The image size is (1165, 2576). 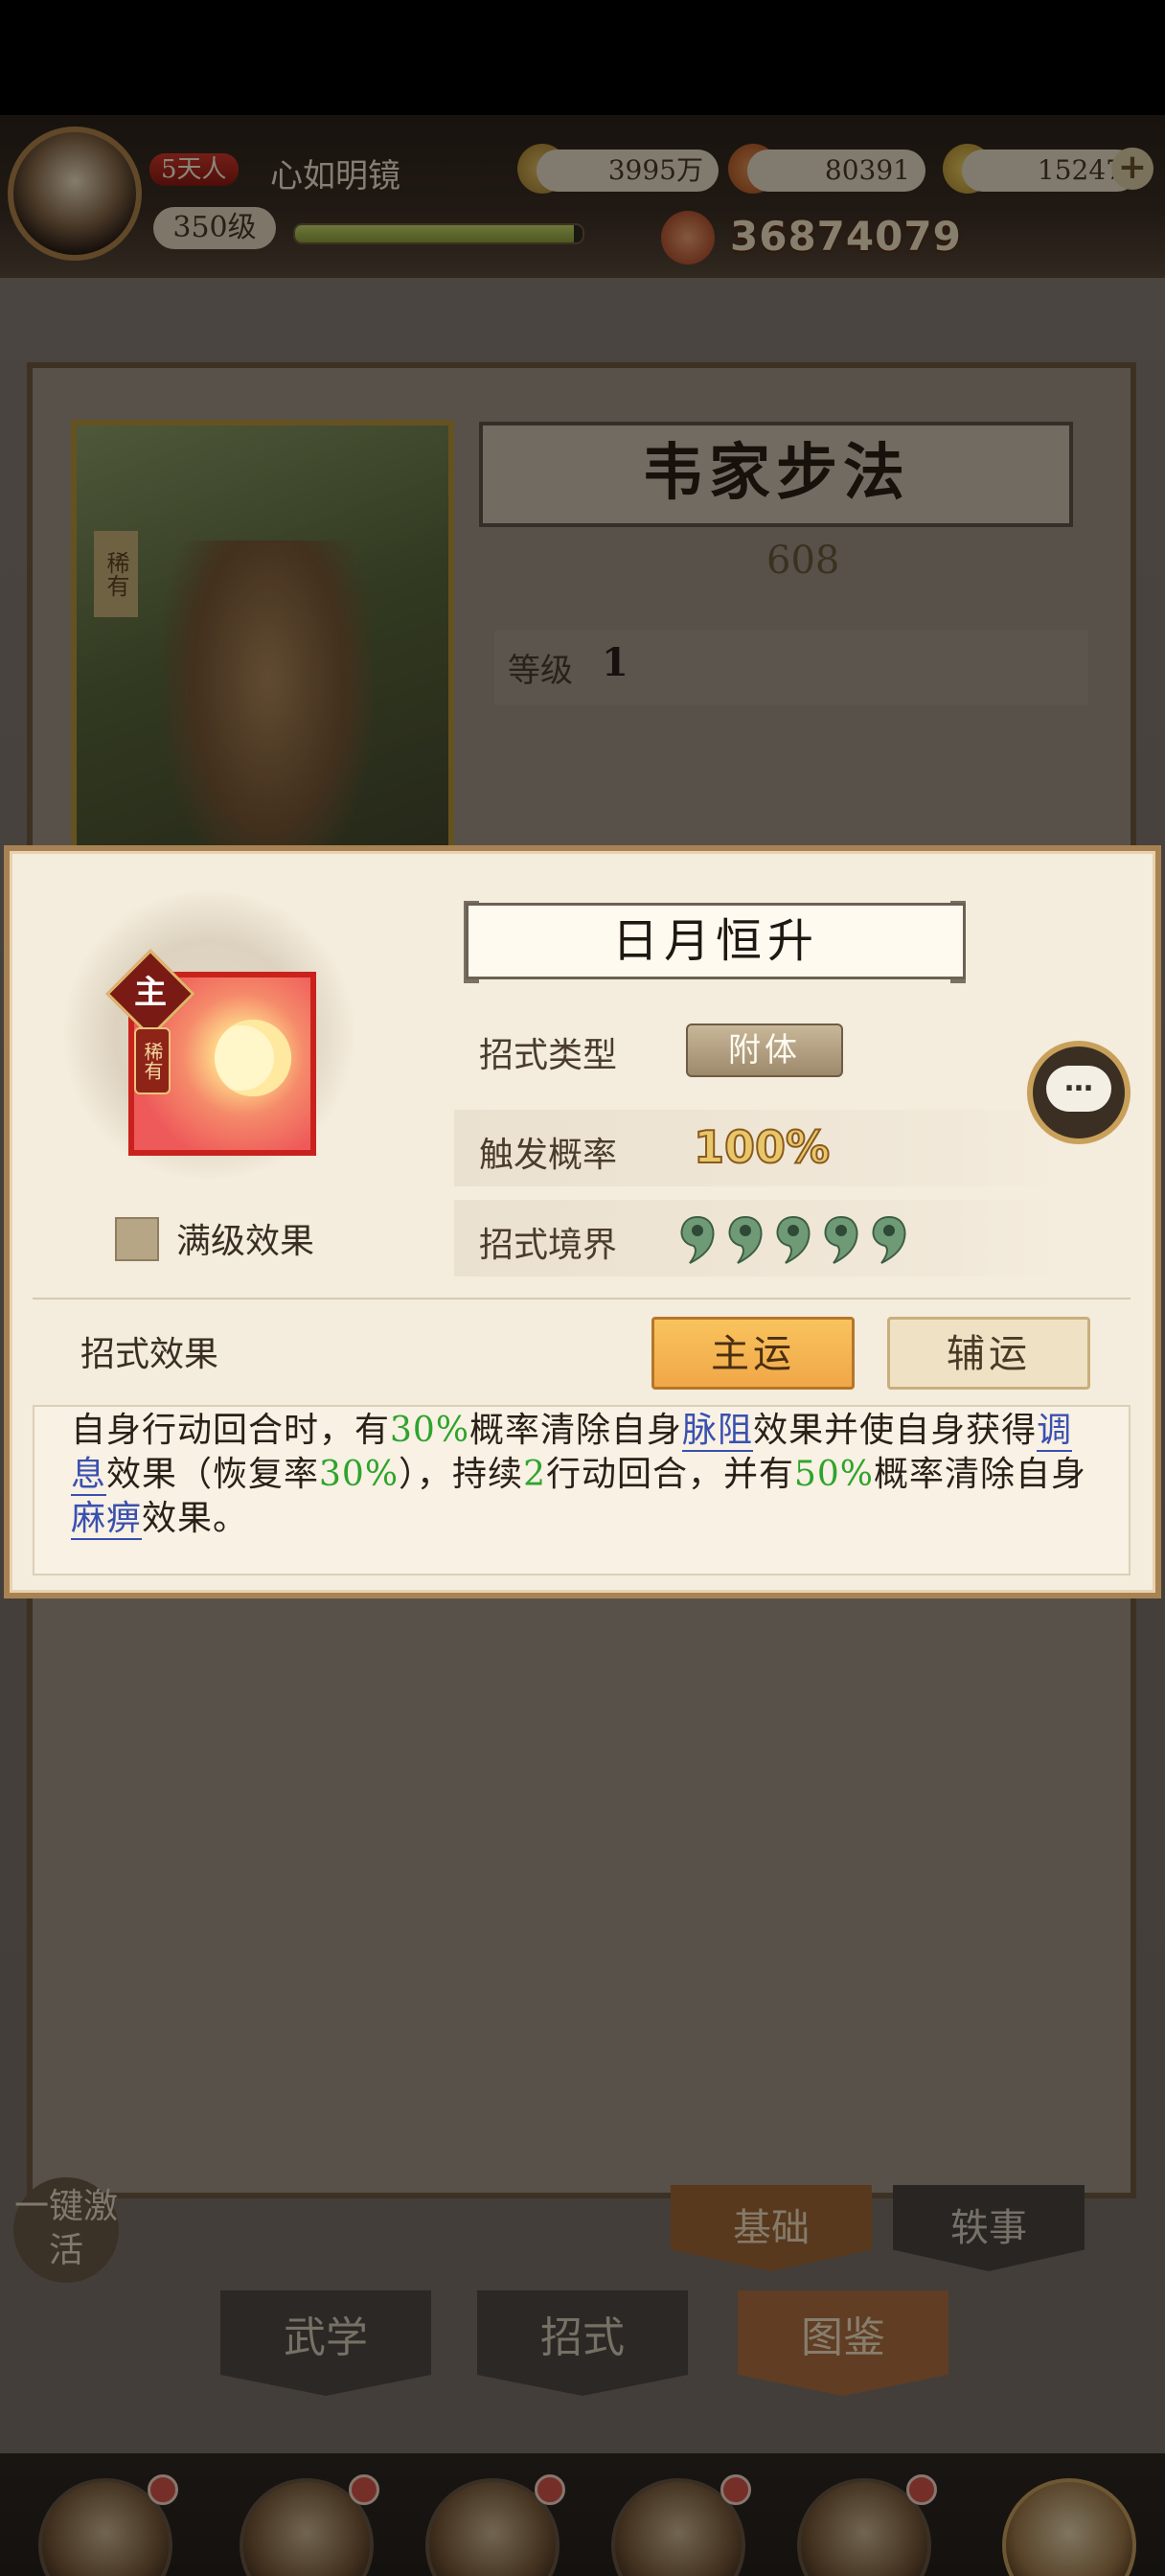 What do you see at coordinates (151, 993) in the screenshot?
I see `main-badge-label: 主` at bounding box center [151, 993].